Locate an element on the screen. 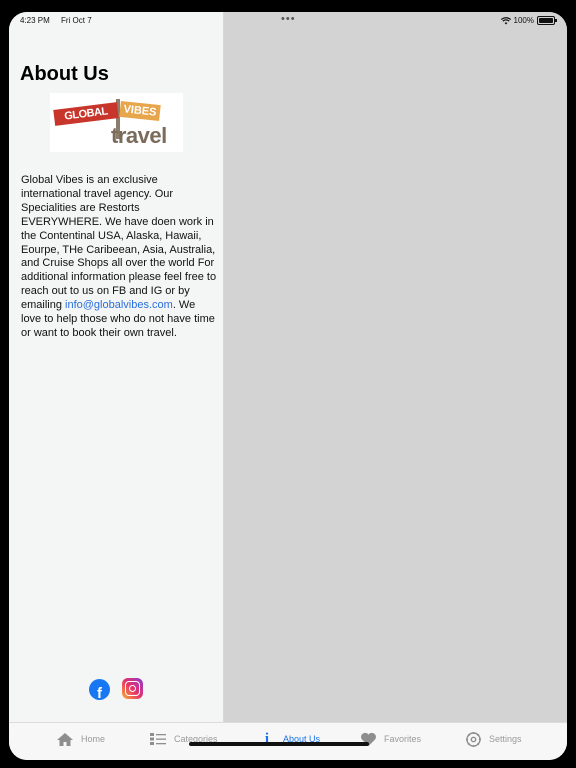  home-indicator is located at coordinates (279, 744).